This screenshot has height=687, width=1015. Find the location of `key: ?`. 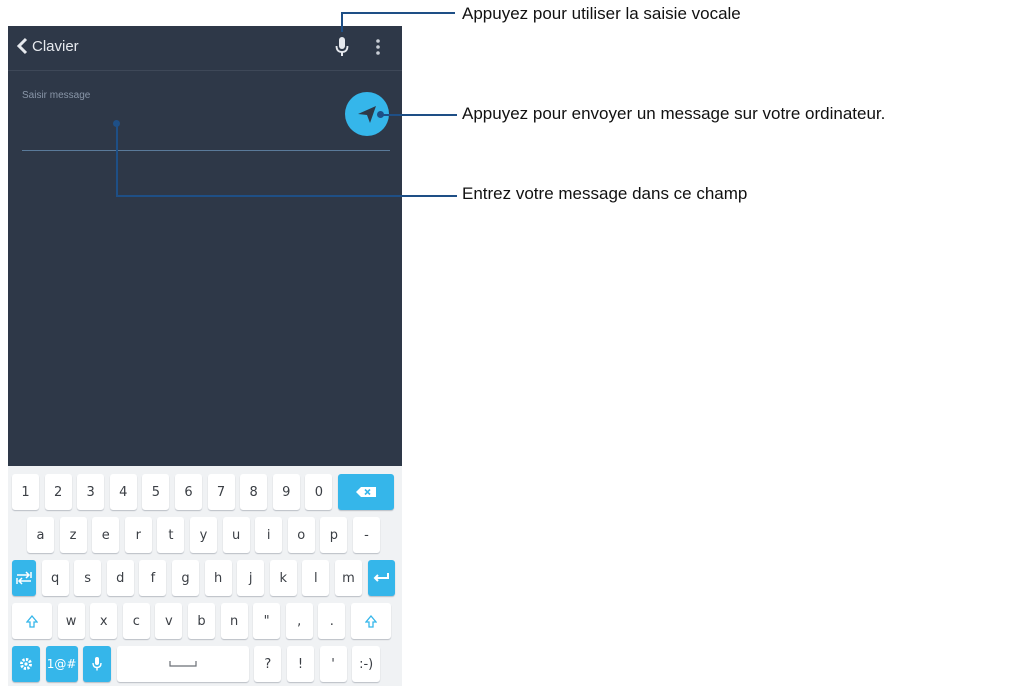

key: ? is located at coordinates (268, 664).